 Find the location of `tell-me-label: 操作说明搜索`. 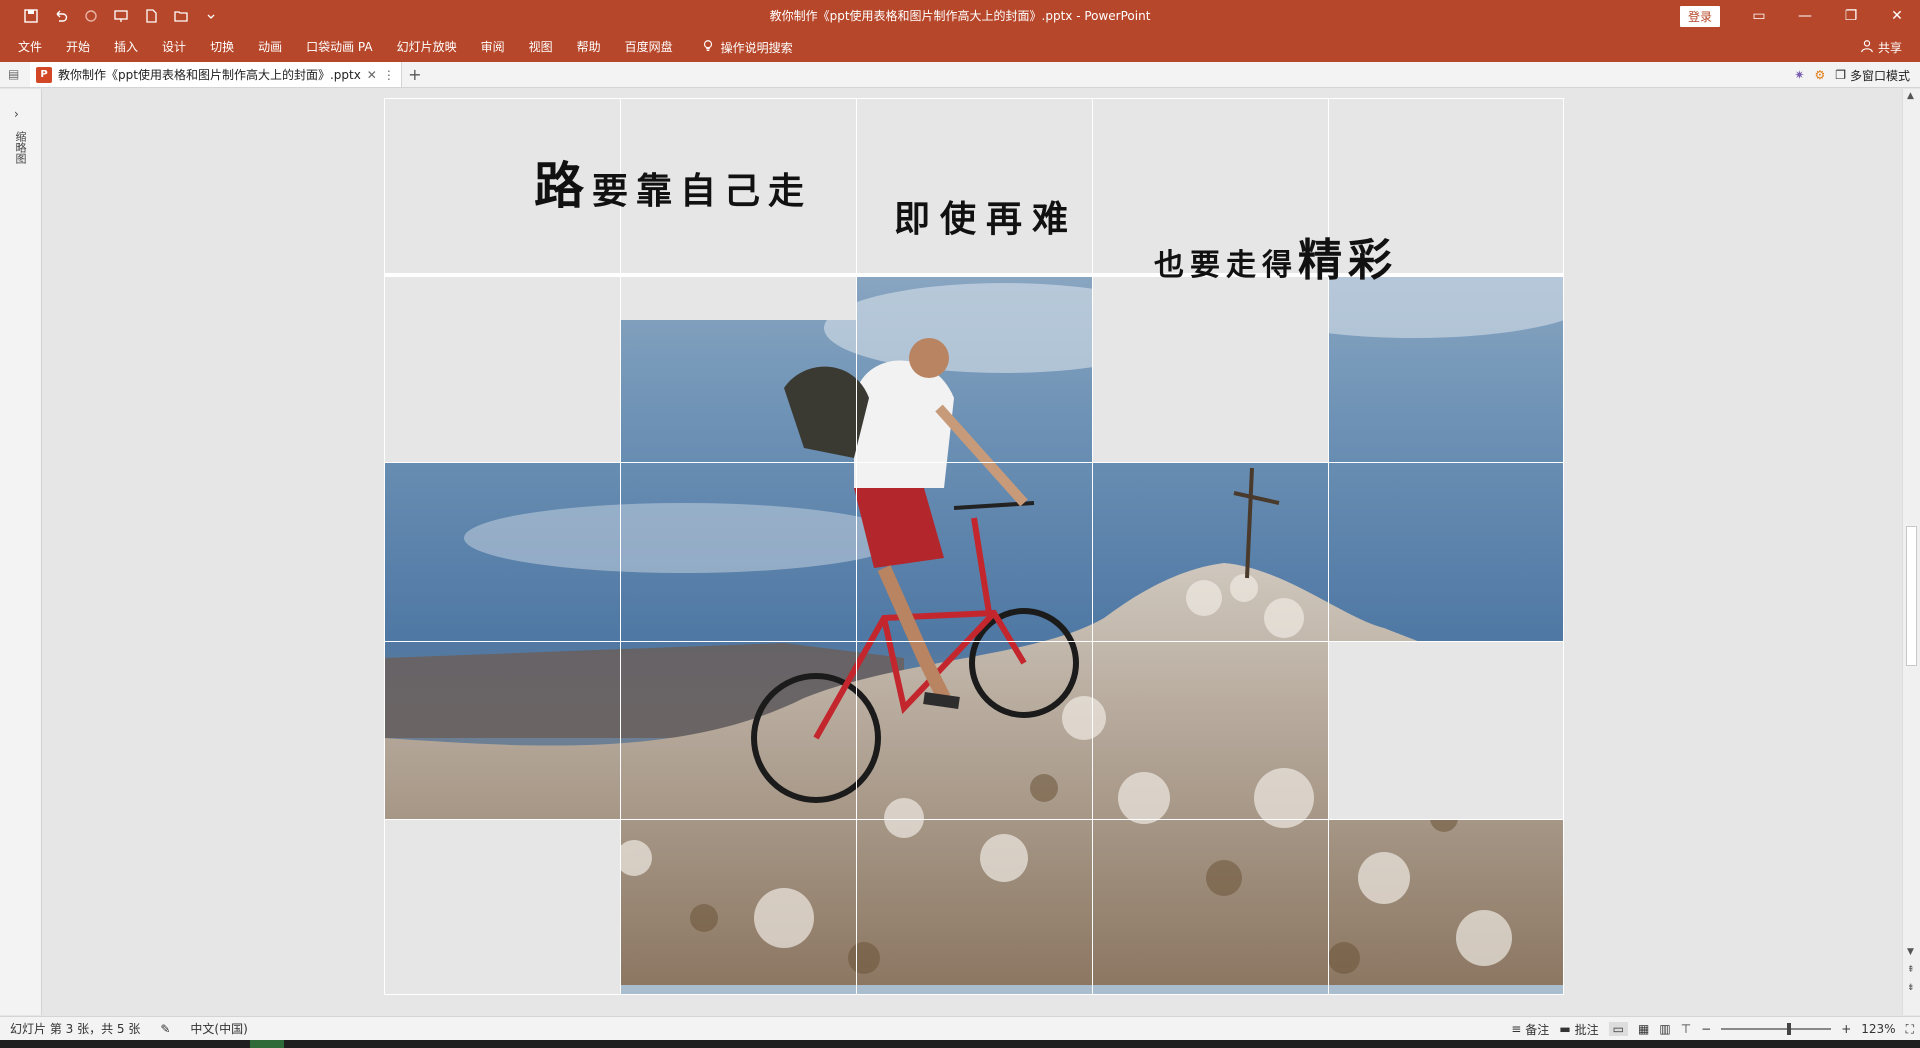

tell-me-label: 操作说明搜索 is located at coordinates (756, 47).